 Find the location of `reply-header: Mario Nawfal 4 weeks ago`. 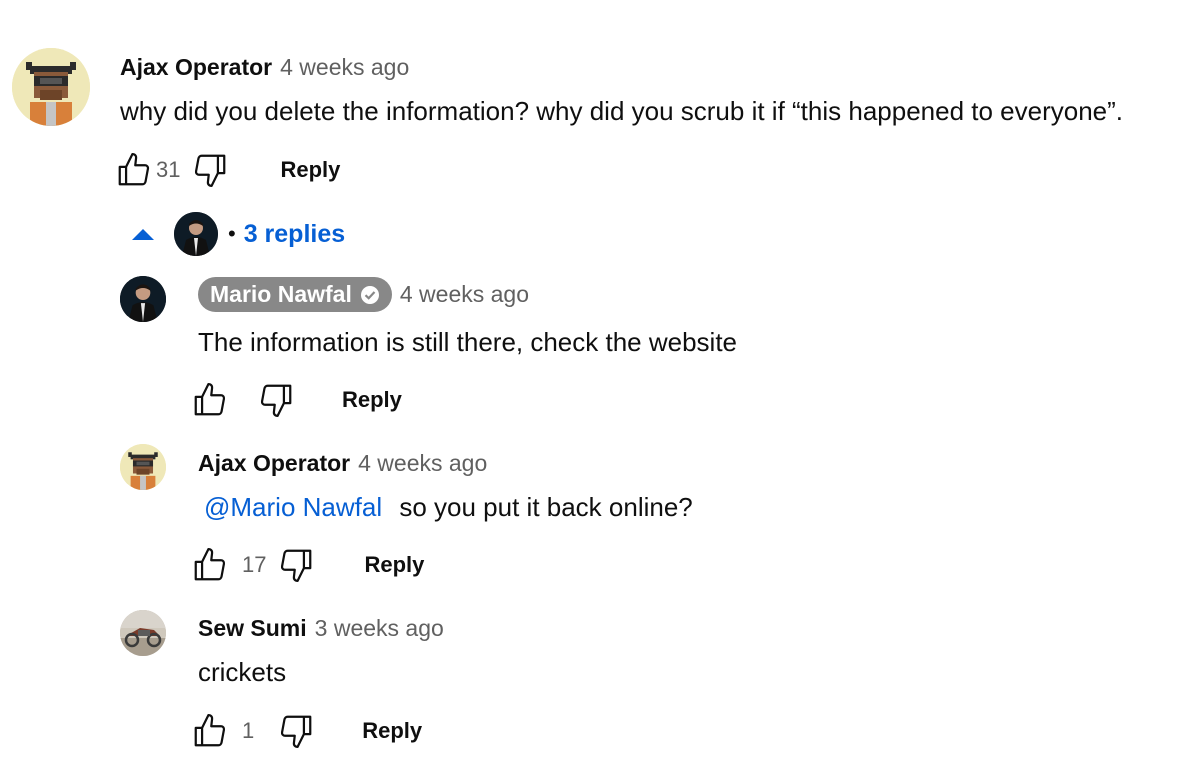

reply-header: Mario Nawfal 4 weeks ago is located at coordinates (363, 294).